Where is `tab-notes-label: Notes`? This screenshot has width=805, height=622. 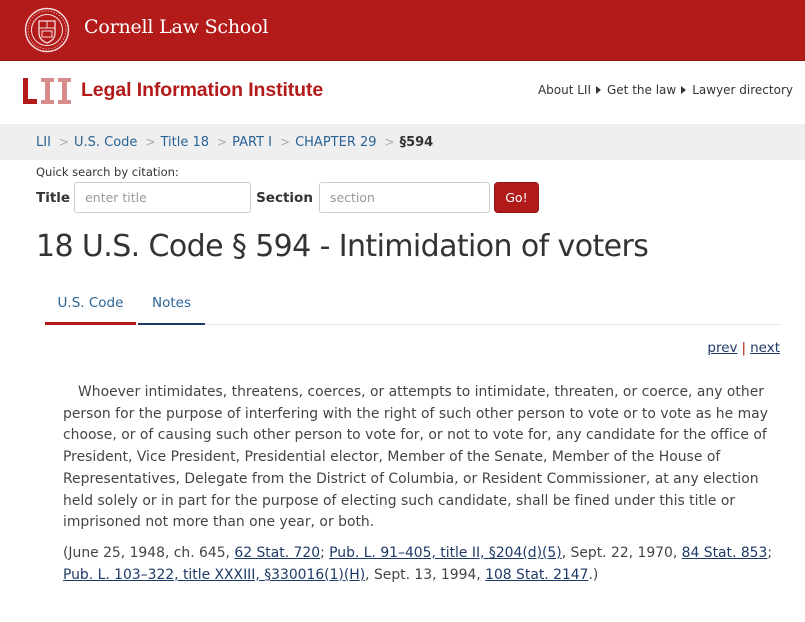 tab-notes-label: Notes is located at coordinates (171, 303).